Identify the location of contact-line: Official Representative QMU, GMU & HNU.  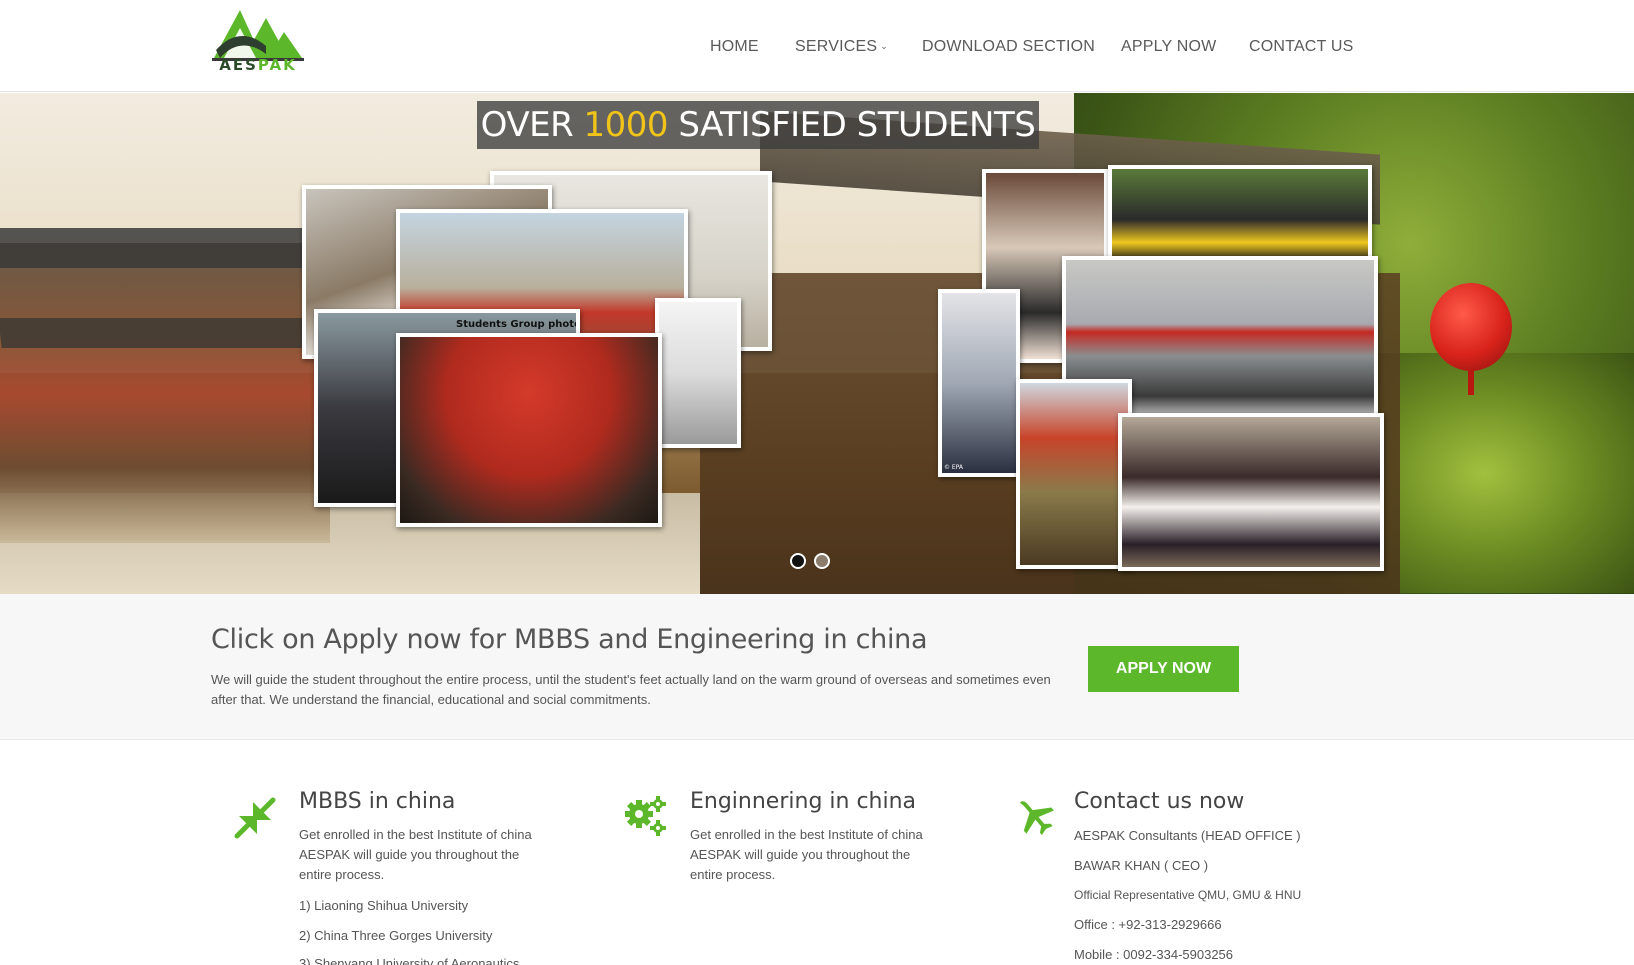
(1188, 895).